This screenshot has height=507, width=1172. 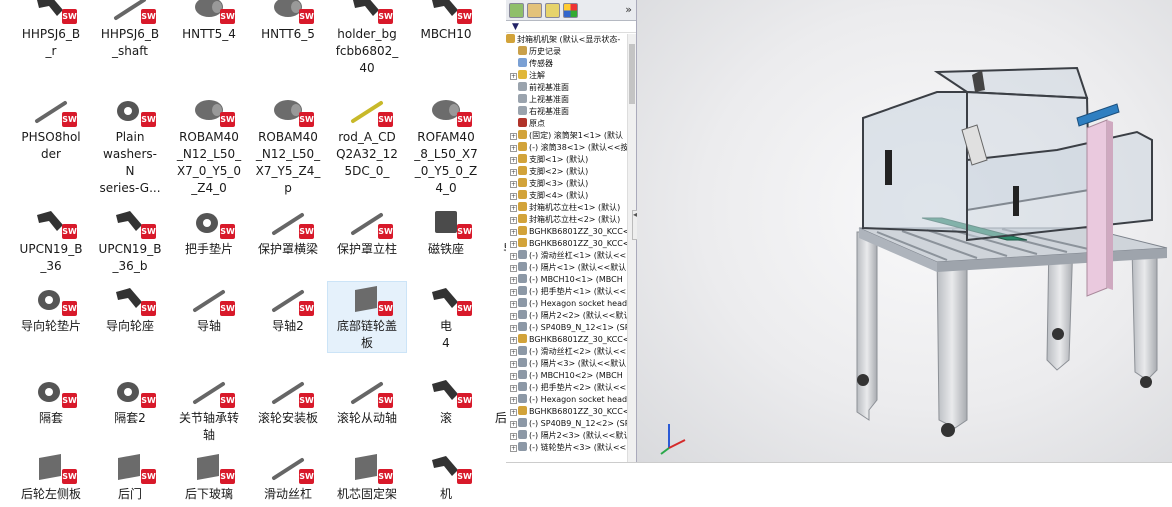 What do you see at coordinates (446, 21) in the screenshot?
I see `file-item: SW MBCH10` at bounding box center [446, 21].